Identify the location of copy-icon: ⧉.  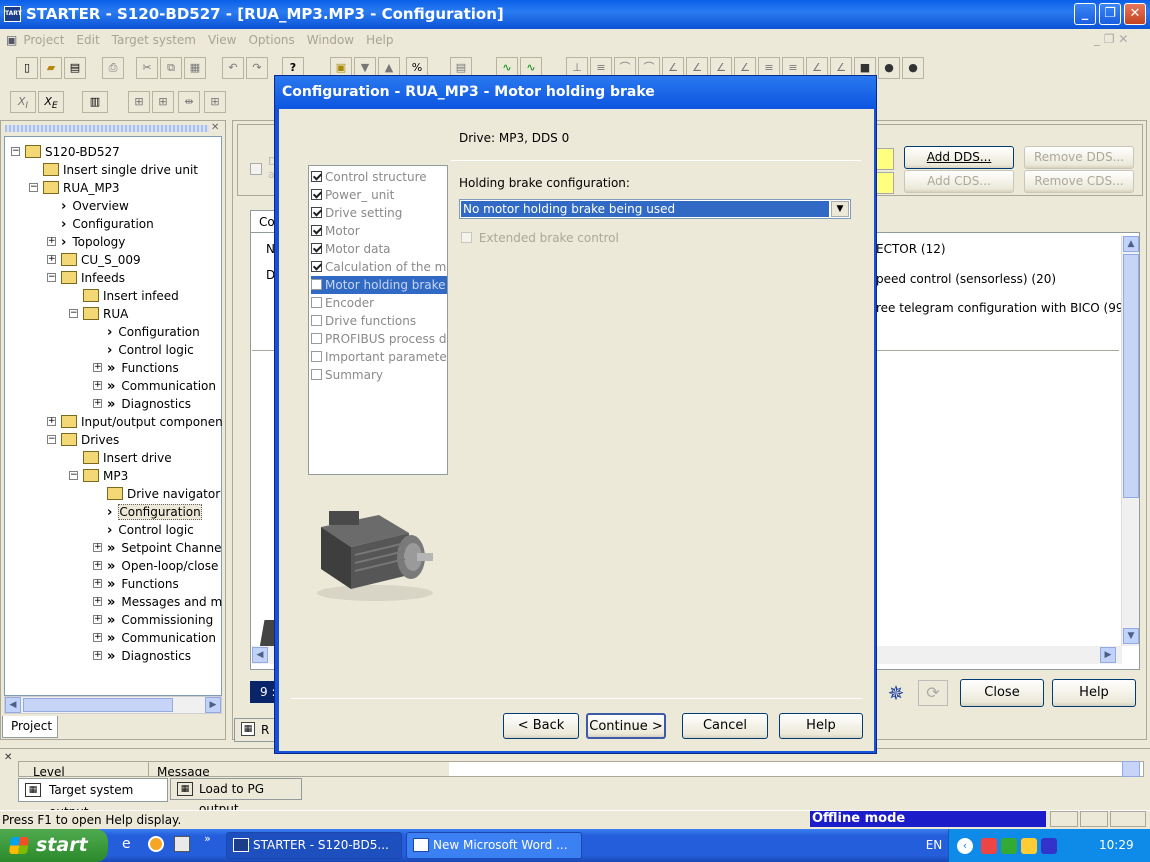
(171, 68).